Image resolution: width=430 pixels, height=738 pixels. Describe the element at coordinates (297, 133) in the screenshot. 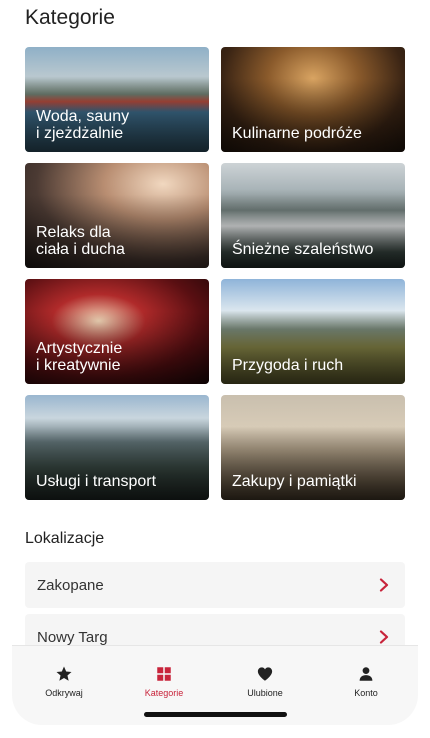

I see `category-label: Kulinarne podróże` at that location.